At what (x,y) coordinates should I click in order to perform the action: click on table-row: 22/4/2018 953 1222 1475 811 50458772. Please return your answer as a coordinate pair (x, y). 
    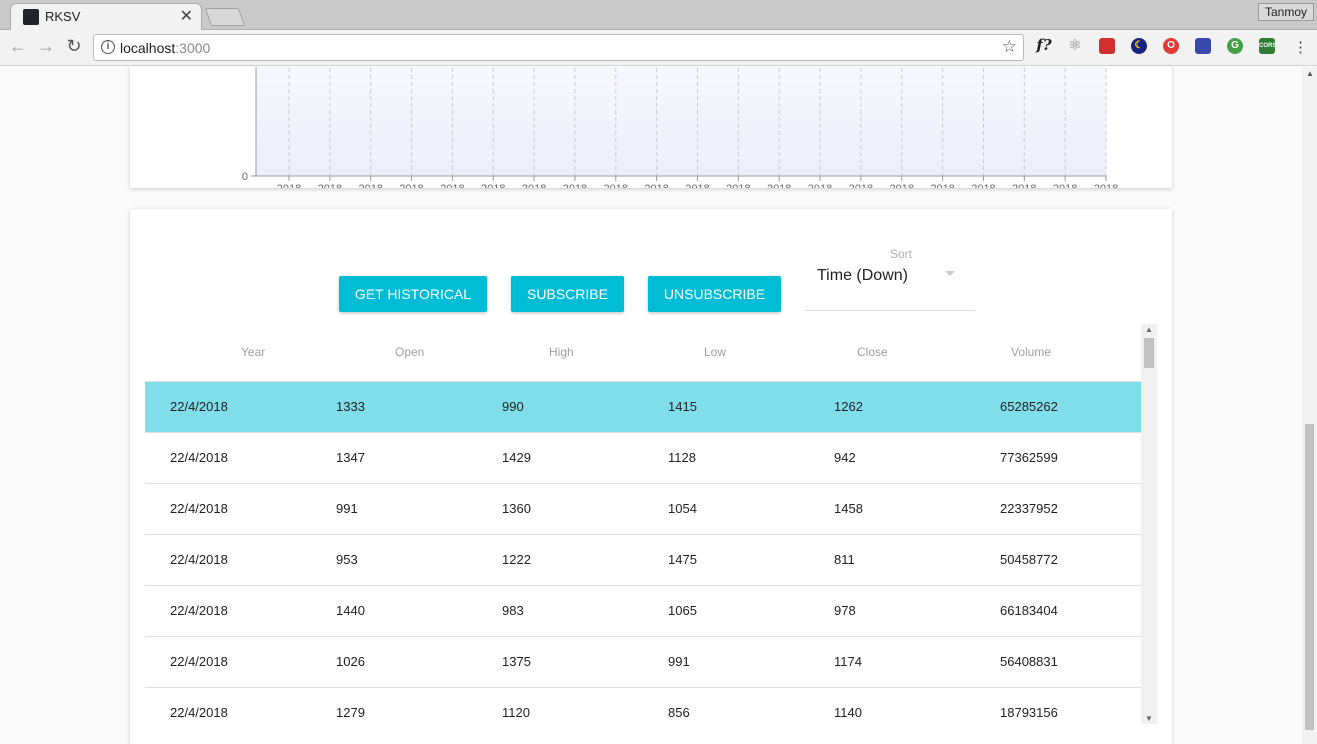
    Looking at the image, I should click on (643, 560).